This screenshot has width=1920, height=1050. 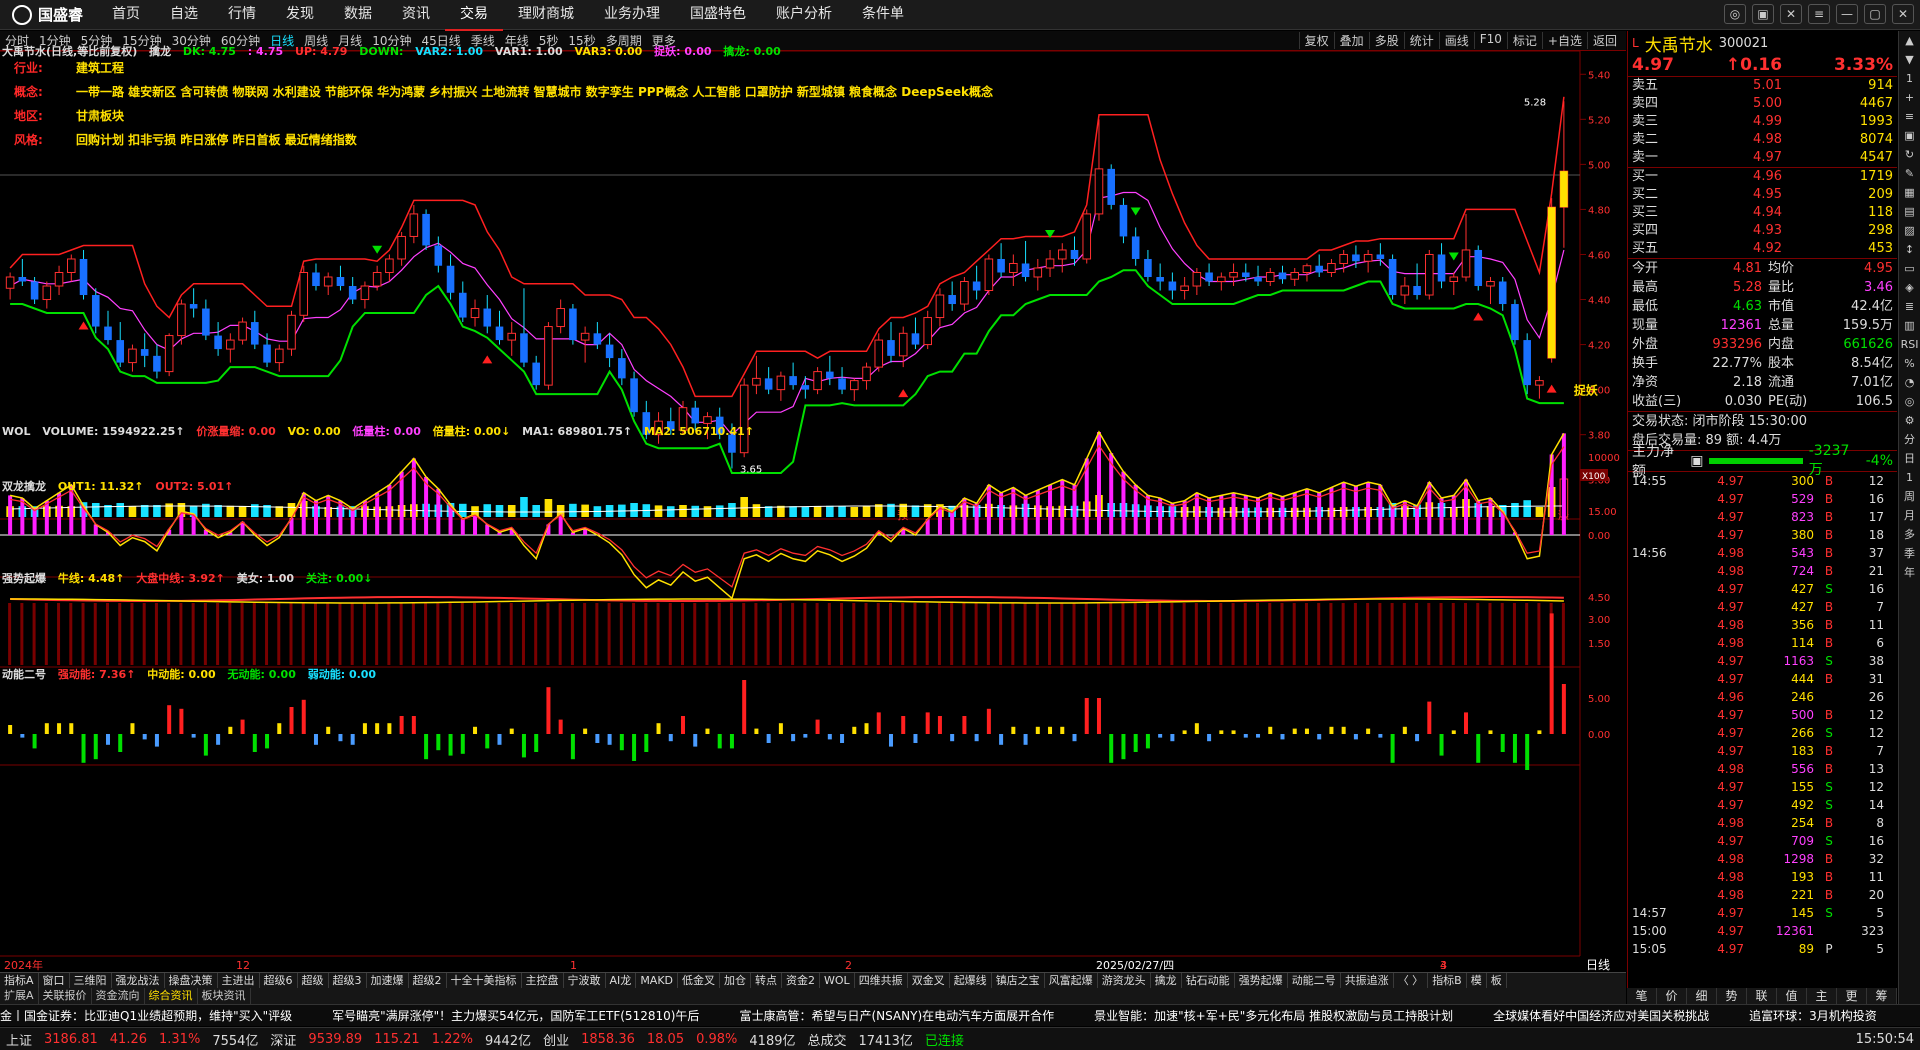 I want to click on nav-item: 账户分析, so click(x=804, y=15).